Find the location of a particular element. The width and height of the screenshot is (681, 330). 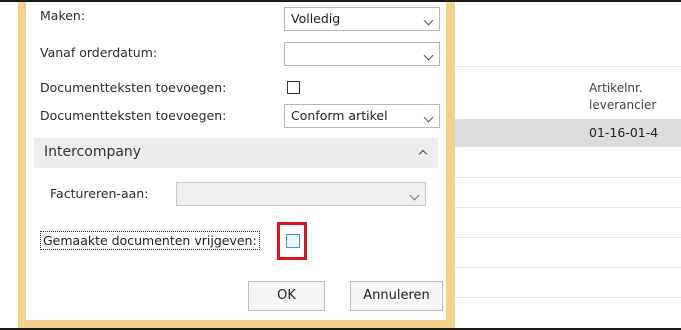

documentteksten-select-value: Conform artikel is located at coordinates (339, 115).